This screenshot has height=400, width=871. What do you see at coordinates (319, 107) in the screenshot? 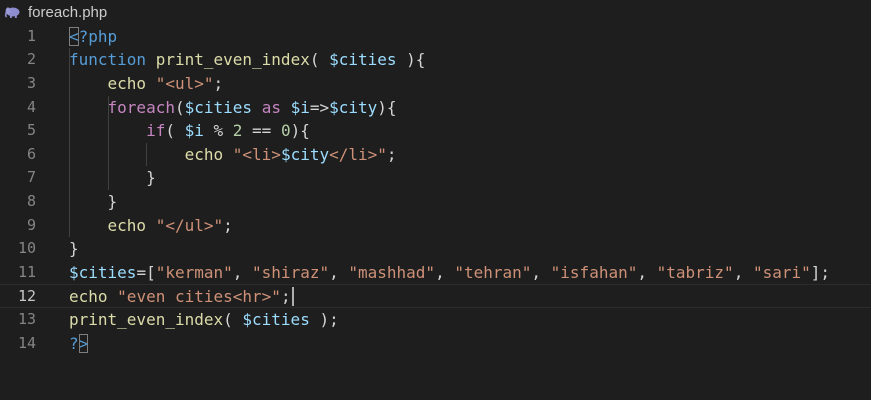
I see `code-token: =>` at bounding box center [319, 107].